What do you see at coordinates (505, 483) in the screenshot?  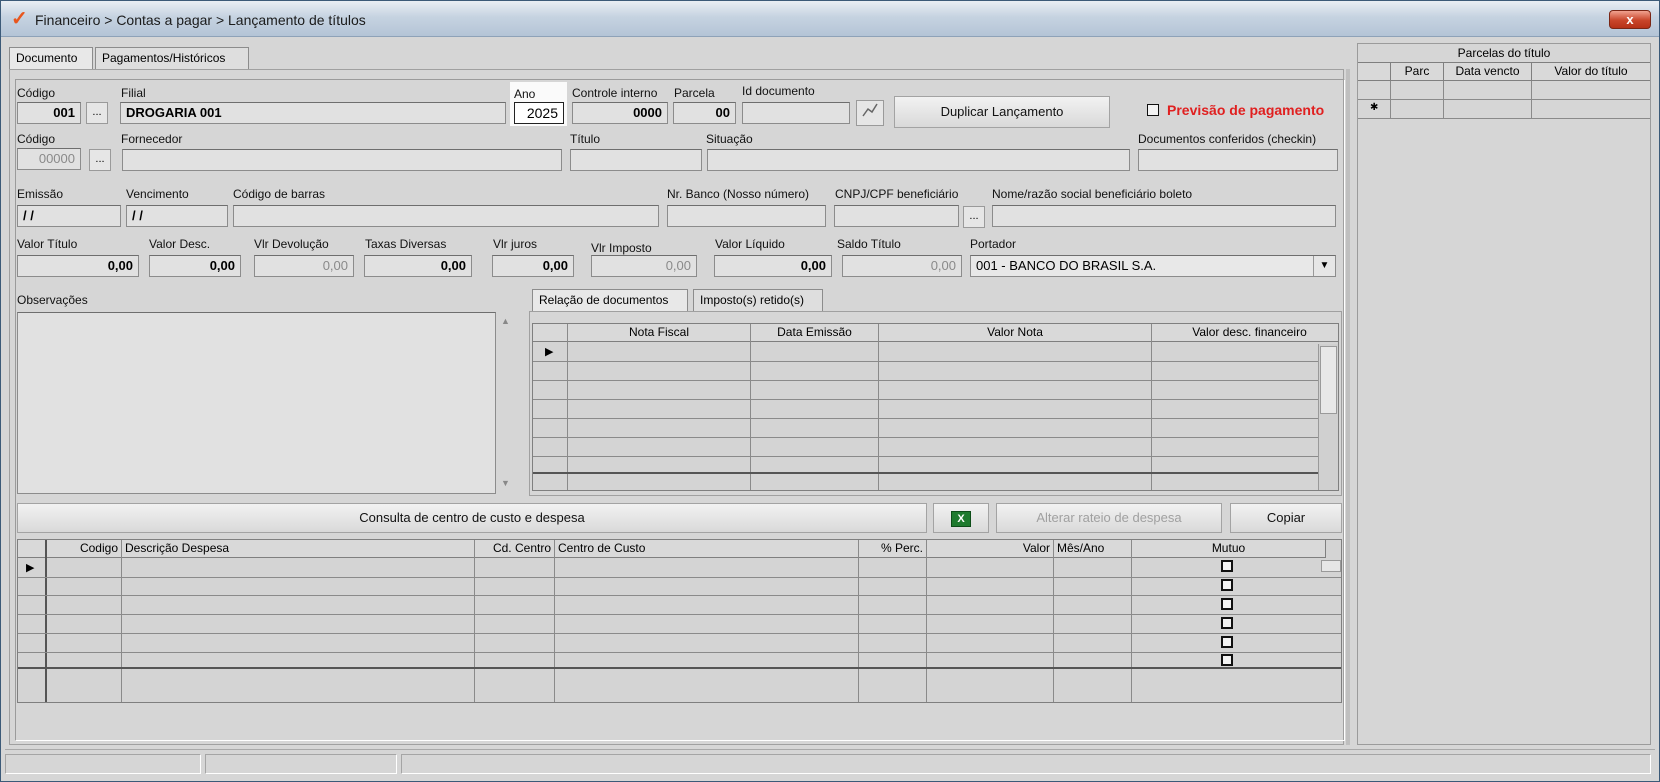 I see `scroll-down-icon: ▼` at bounding box center [505, 483].